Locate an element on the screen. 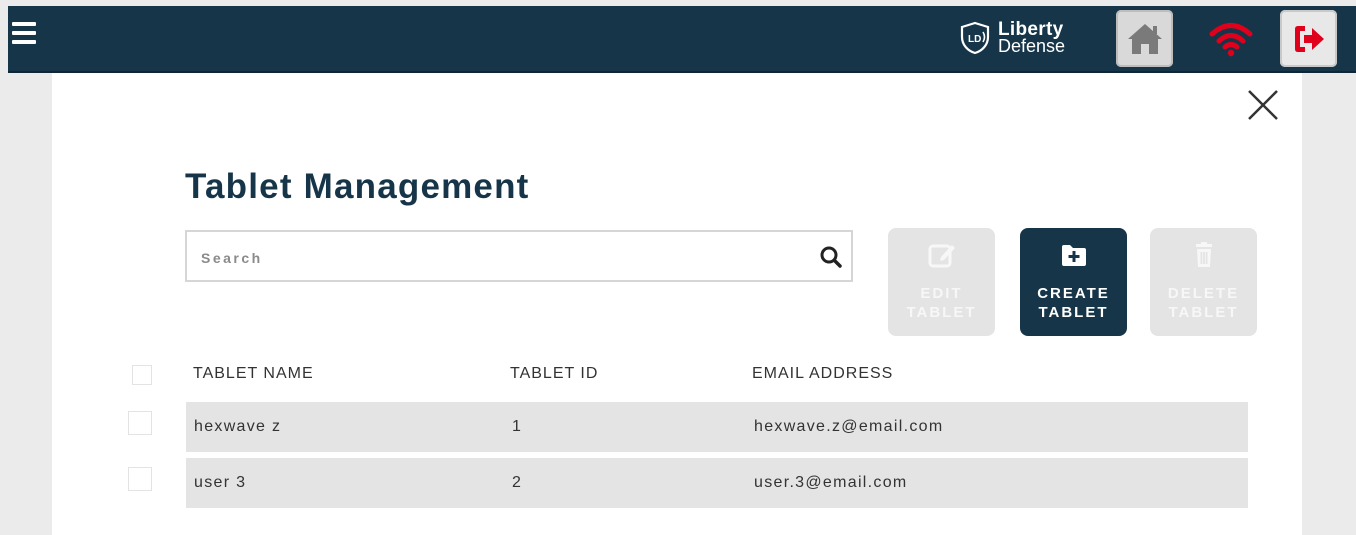  cell-tablet-name: user 3 is located at coordinates (220, 482).